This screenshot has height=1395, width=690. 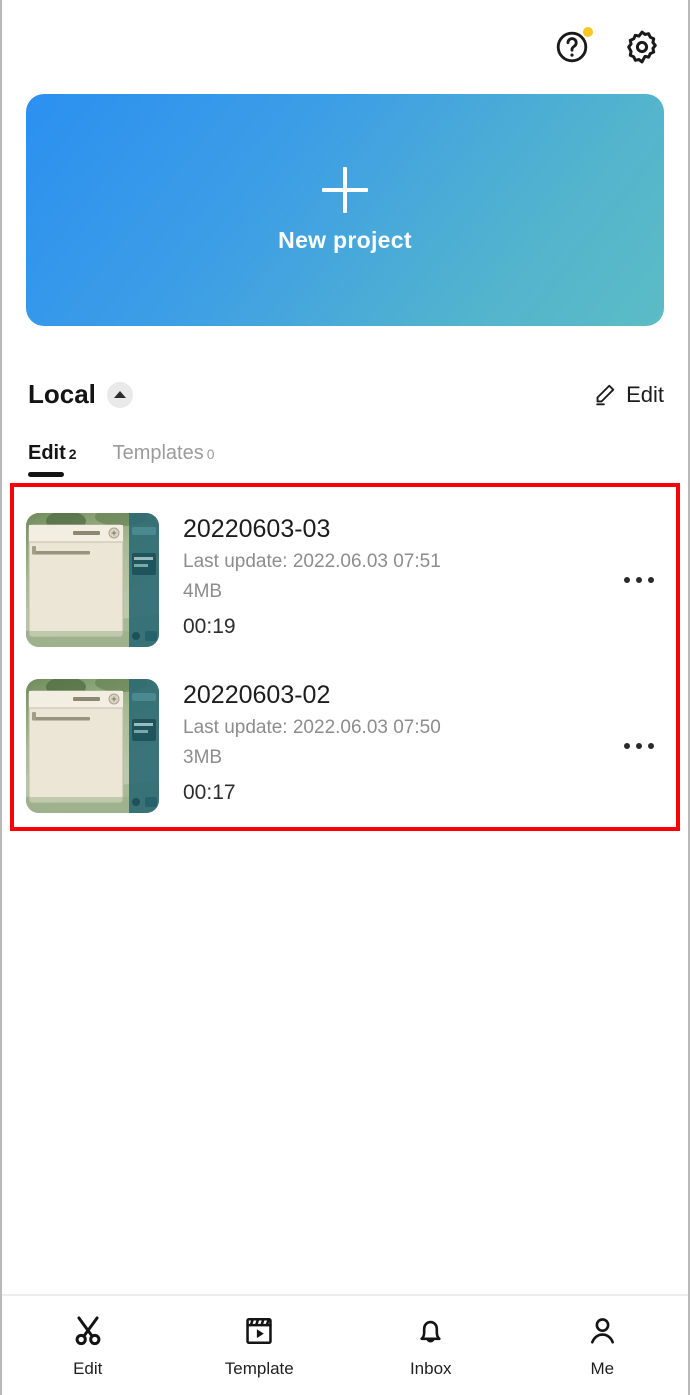 I want to click on project-title: 20220603-02, so click(x=257, y=694).